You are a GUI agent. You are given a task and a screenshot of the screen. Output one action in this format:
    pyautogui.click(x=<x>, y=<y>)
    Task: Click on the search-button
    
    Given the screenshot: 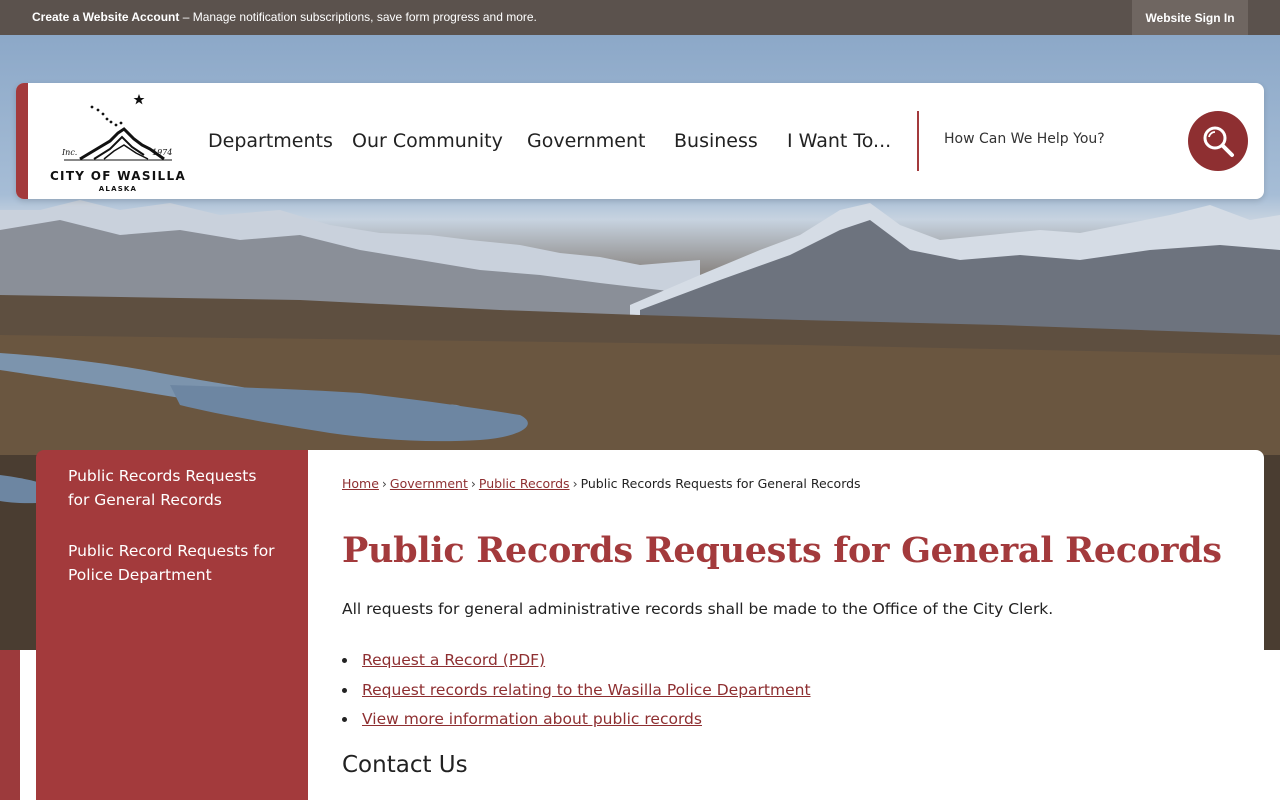 What is the action you would take?
    pyautogui.click(x=1218, y=141)
    